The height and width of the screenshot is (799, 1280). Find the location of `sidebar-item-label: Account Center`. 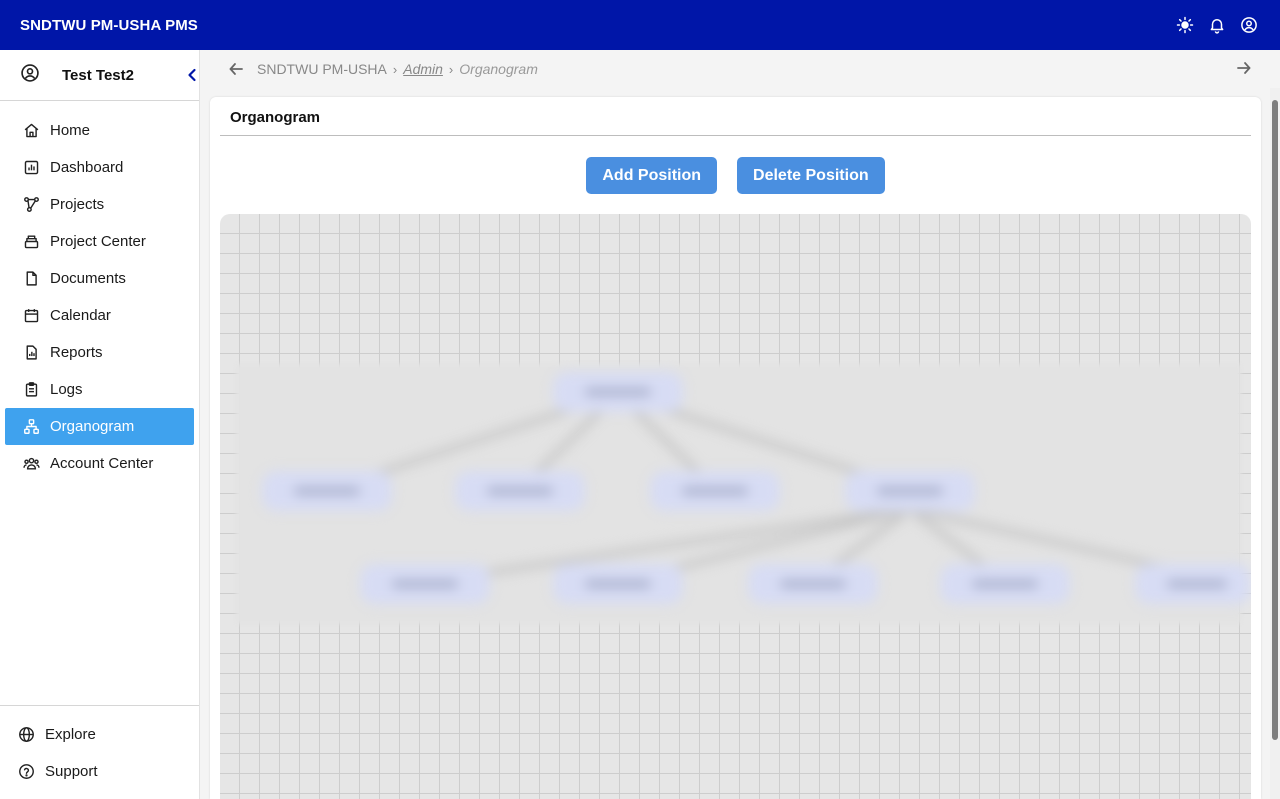

sidebar-item-label: Account Center is located at coordinates (102, 463).